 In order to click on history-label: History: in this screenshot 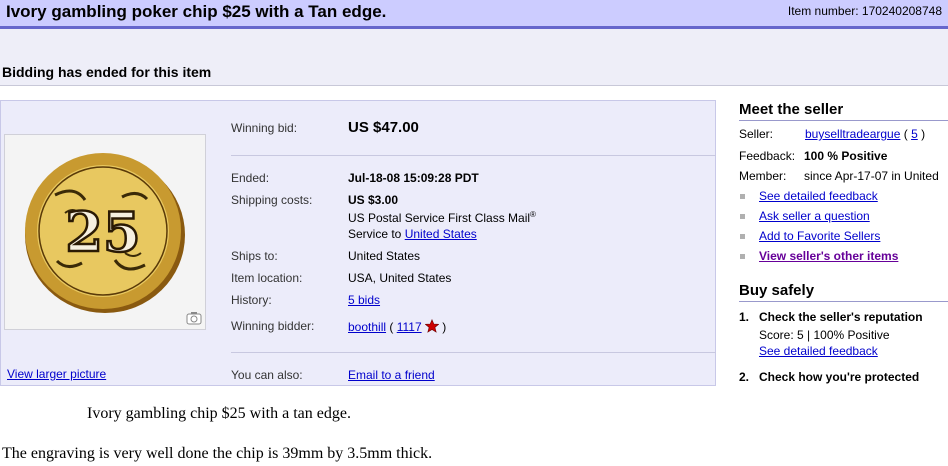, I will do `click(251, 300)`.